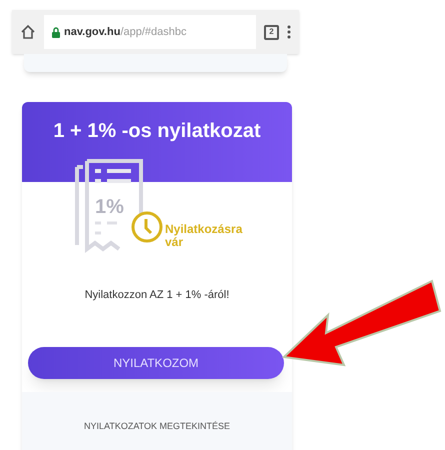  Describe the element at coordinates (156, 363) in the screenshot. I see `declare-button: NYILATKOZOM` at that location.